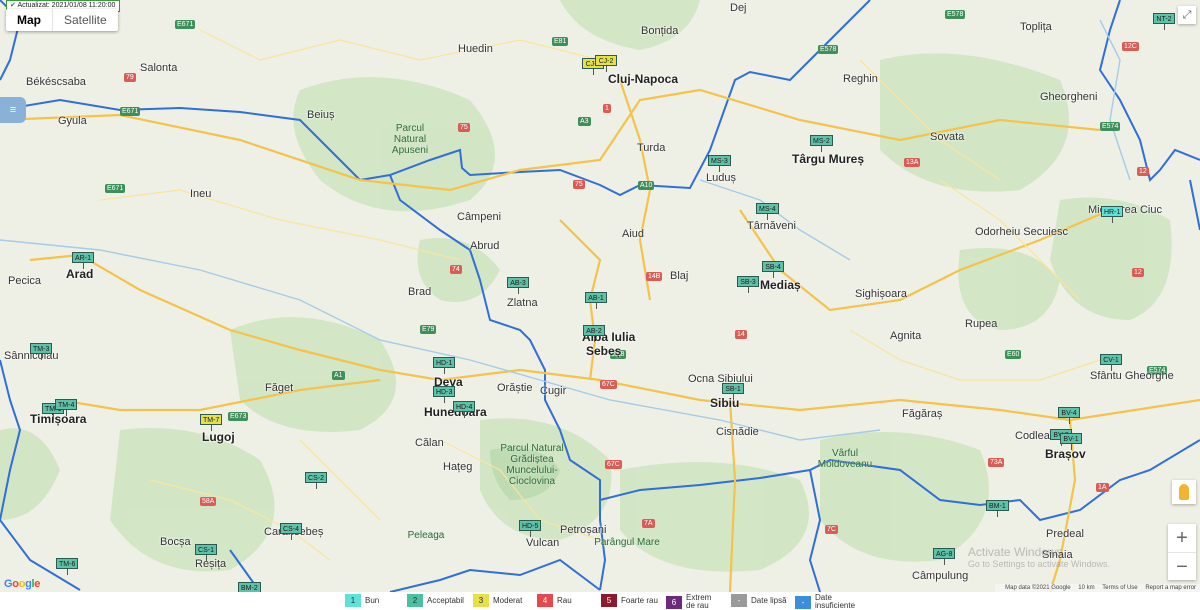  I want to click on city-label: Târnăveni, so click(771, 226).